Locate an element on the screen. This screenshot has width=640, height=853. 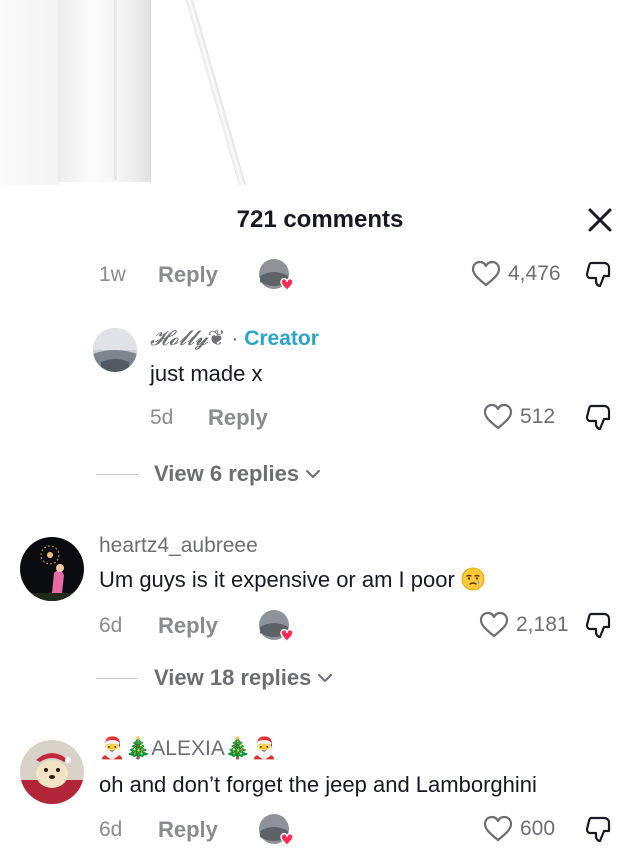
like-button: 512 is located at coordinates (518, 417).